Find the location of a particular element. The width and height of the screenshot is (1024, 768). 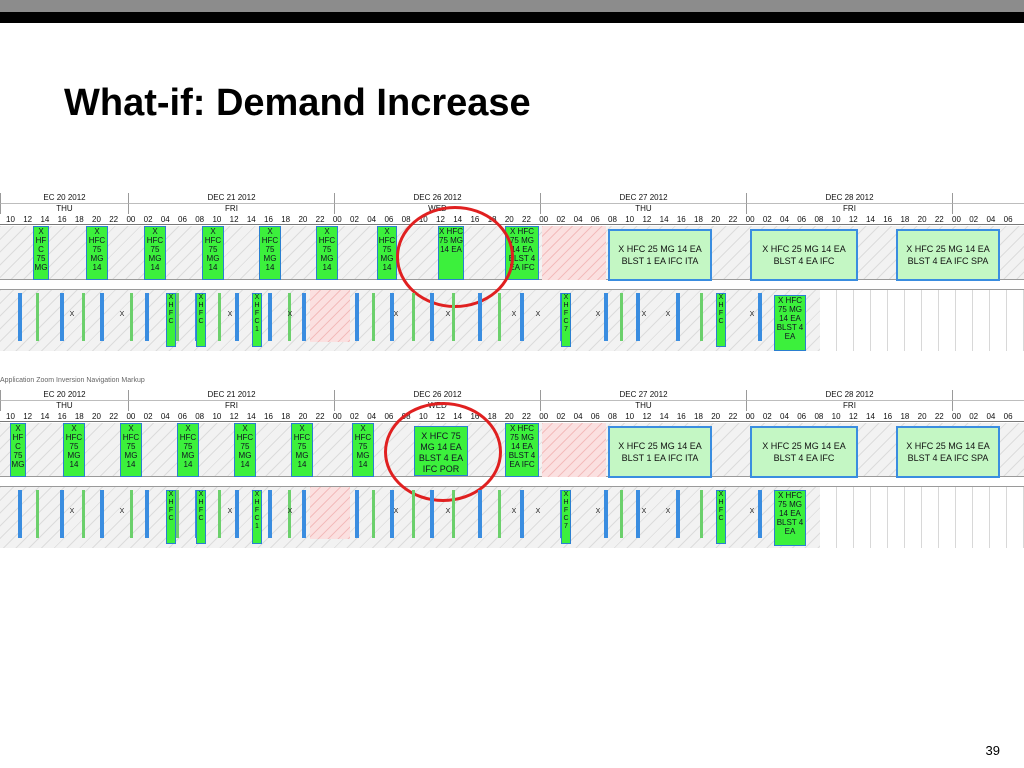

day-header-next is located at coordinates (988, 209).